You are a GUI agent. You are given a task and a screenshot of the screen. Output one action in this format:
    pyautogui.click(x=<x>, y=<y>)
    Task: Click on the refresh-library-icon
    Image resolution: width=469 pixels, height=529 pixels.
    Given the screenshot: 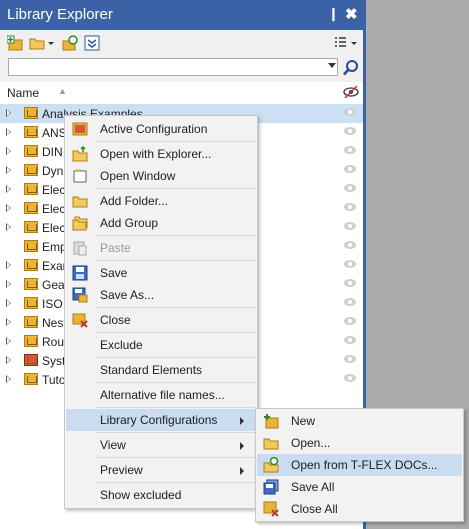 What is the action you would take?
    pyautogui.click(x=70, y=43)
    